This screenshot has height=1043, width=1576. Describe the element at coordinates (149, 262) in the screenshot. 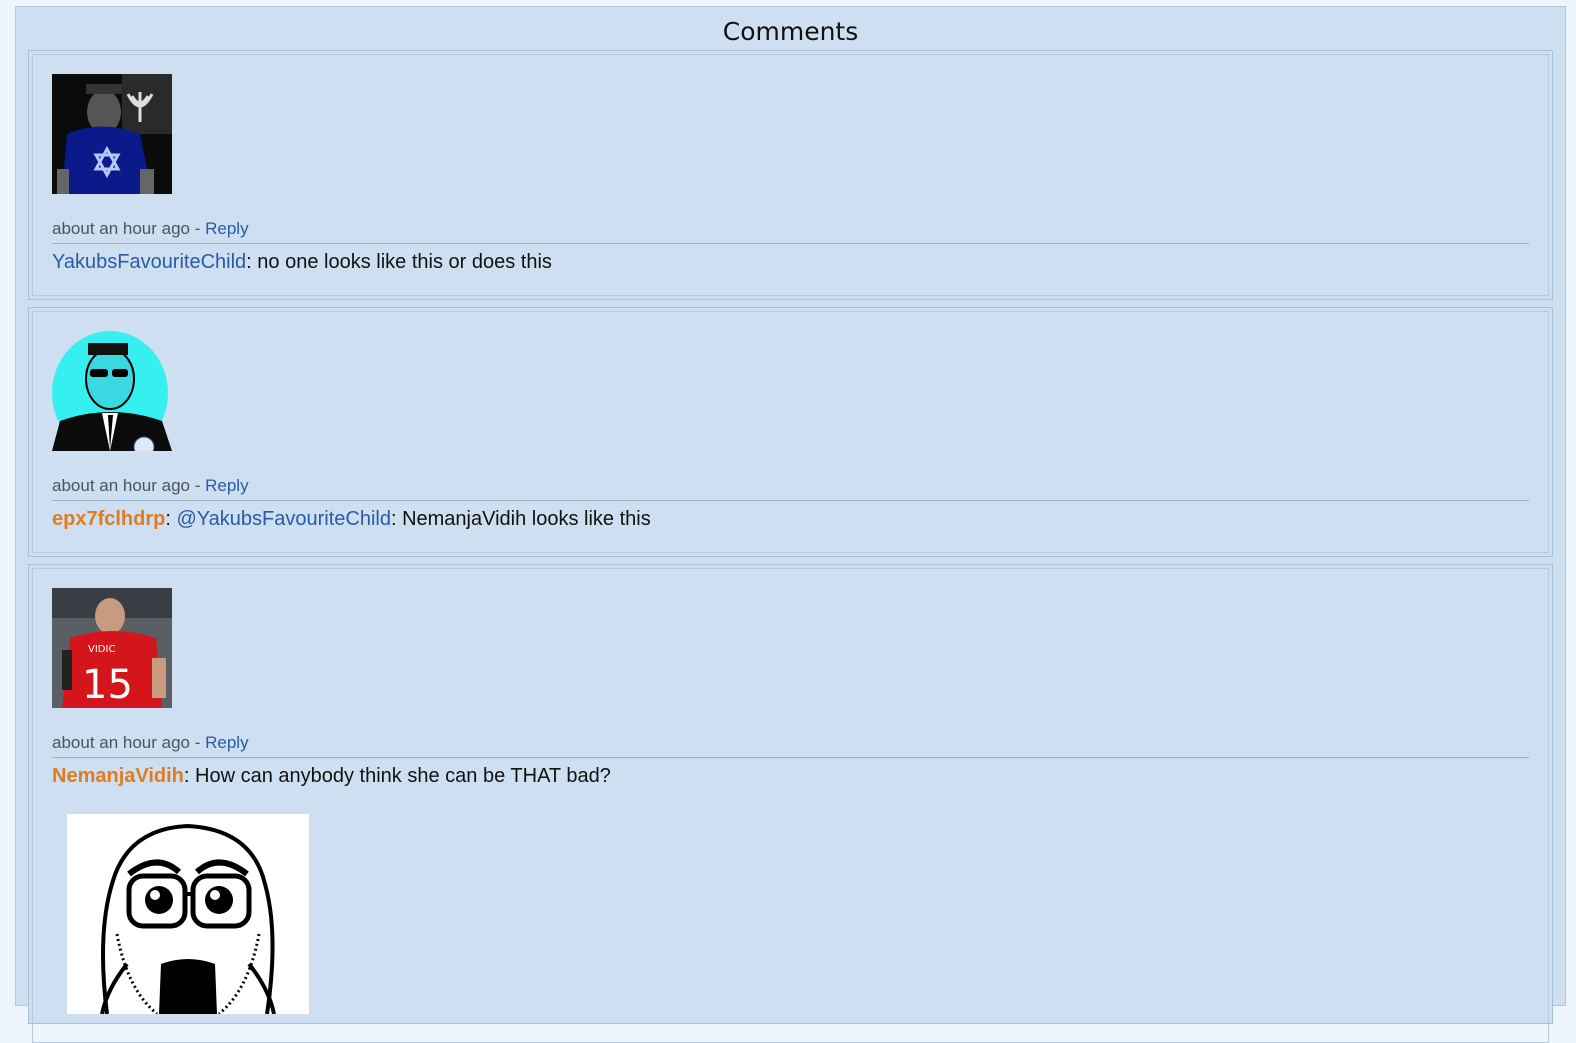

I see `username-link: YakubsFavouriteChild` at that location.